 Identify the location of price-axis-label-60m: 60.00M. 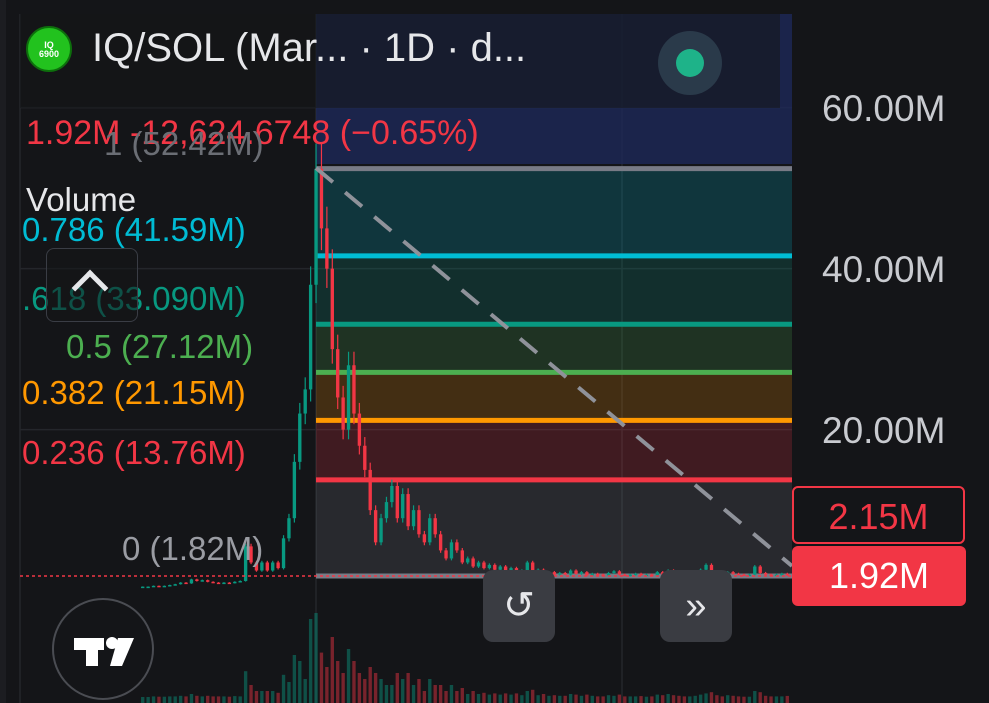
(884, 108).